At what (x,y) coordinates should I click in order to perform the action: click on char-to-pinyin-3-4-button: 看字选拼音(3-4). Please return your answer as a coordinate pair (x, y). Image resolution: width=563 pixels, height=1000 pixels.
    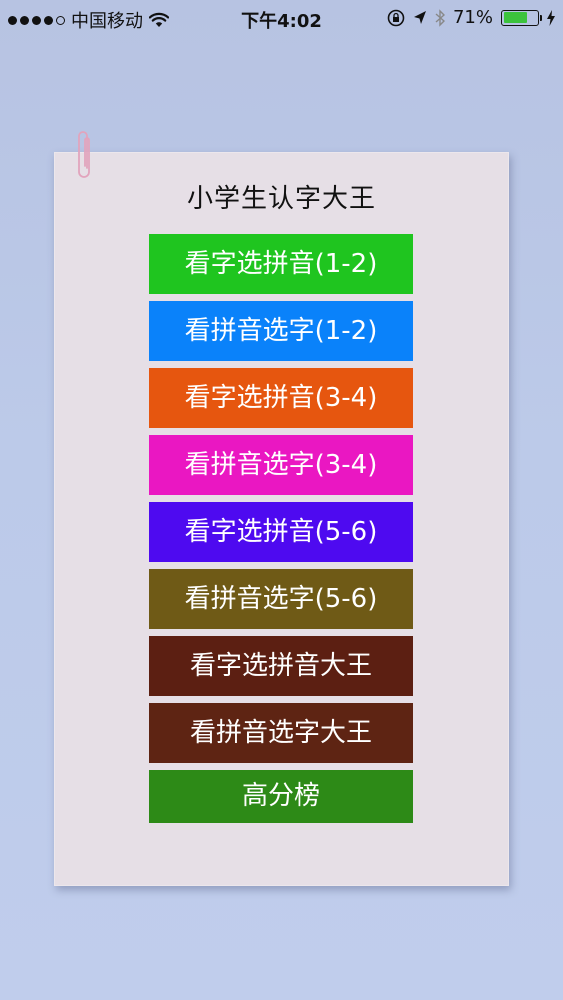
    Looking at the image, I should click on (281, 398).